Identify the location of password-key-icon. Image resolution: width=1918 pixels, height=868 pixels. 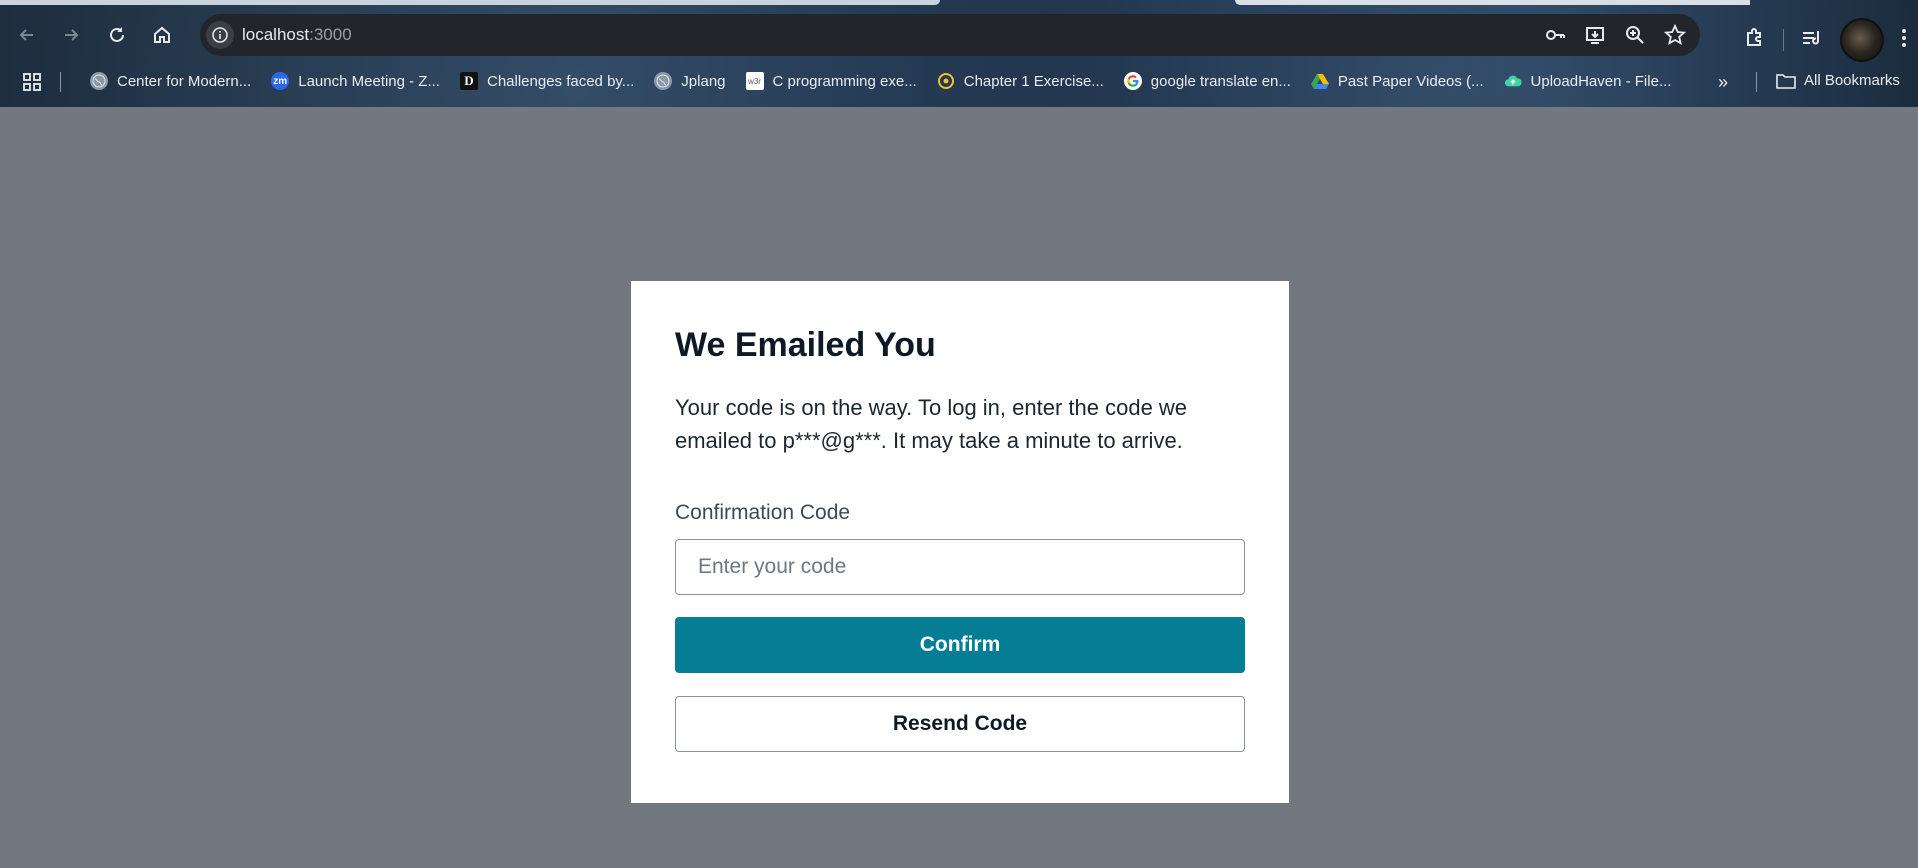
(1555, 35).